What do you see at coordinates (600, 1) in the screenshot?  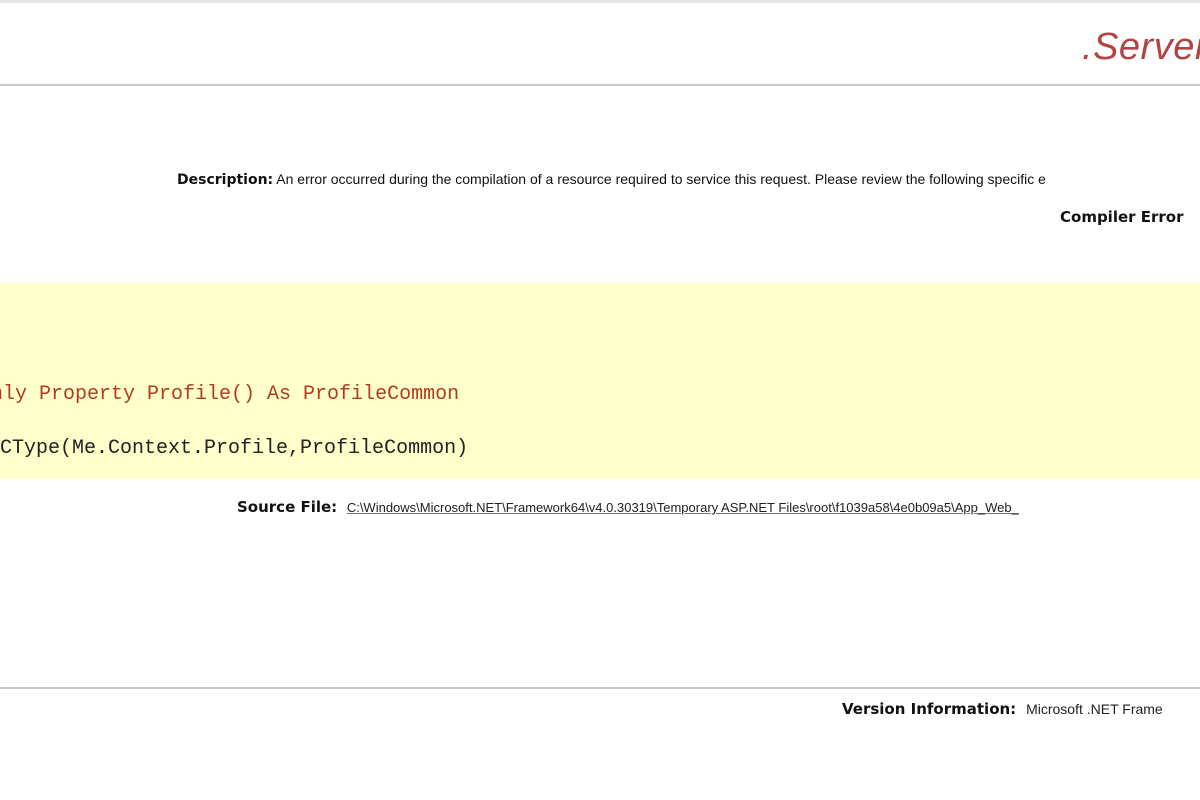 I see `top-edge` at bounding box center [600, 1].